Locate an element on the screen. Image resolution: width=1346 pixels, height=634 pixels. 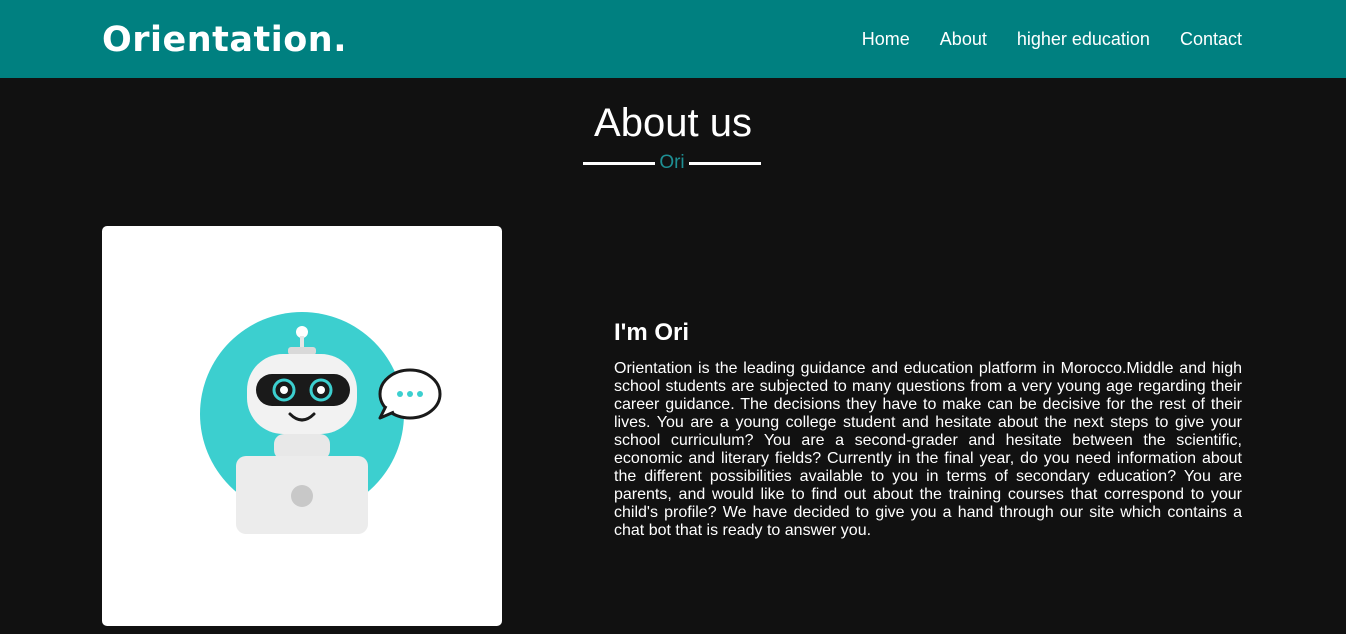
subtitle-text: Ori is located at coordinates (672, 162).